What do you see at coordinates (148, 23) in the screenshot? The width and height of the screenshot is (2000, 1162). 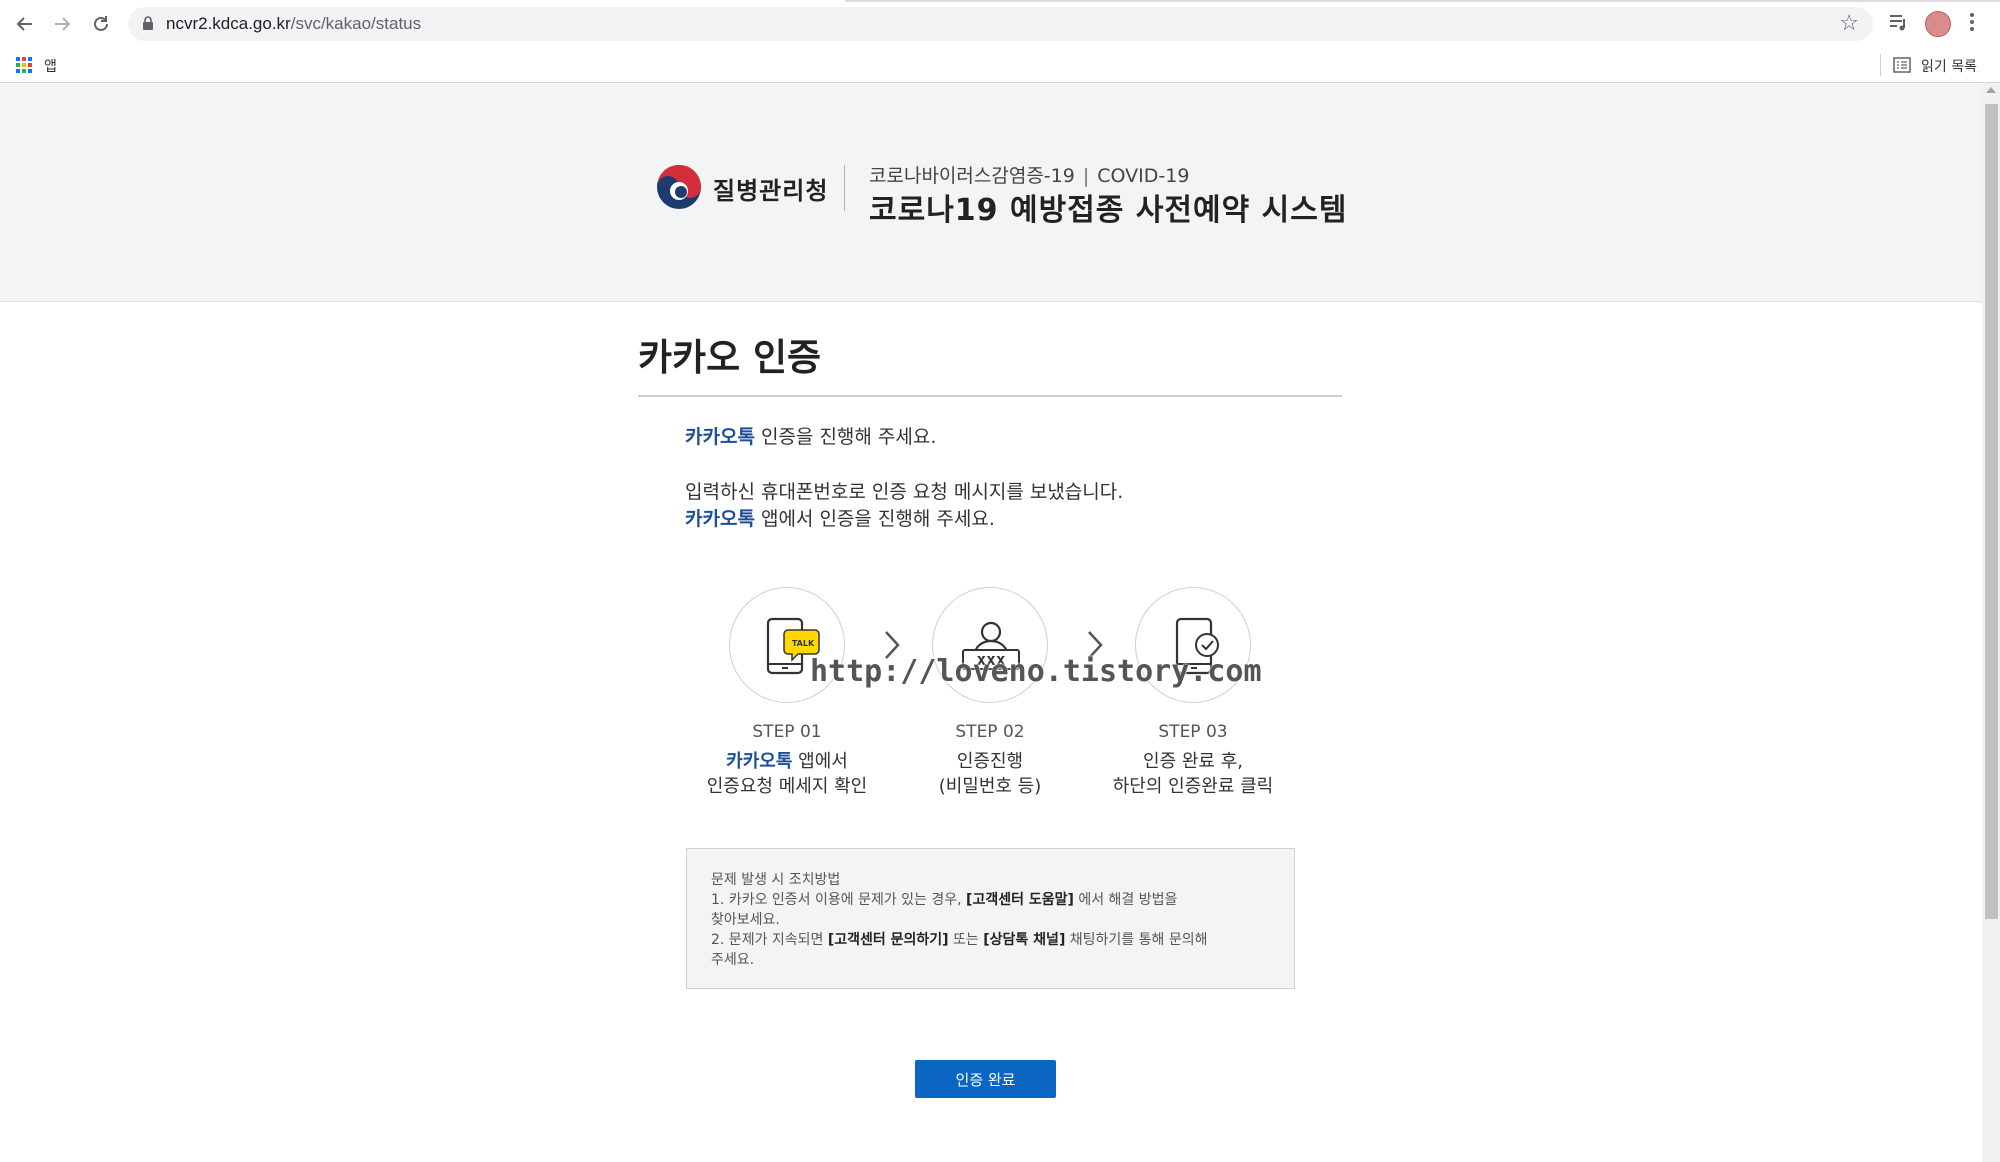 I see `lock-icon` at bounding box center [148, 23].